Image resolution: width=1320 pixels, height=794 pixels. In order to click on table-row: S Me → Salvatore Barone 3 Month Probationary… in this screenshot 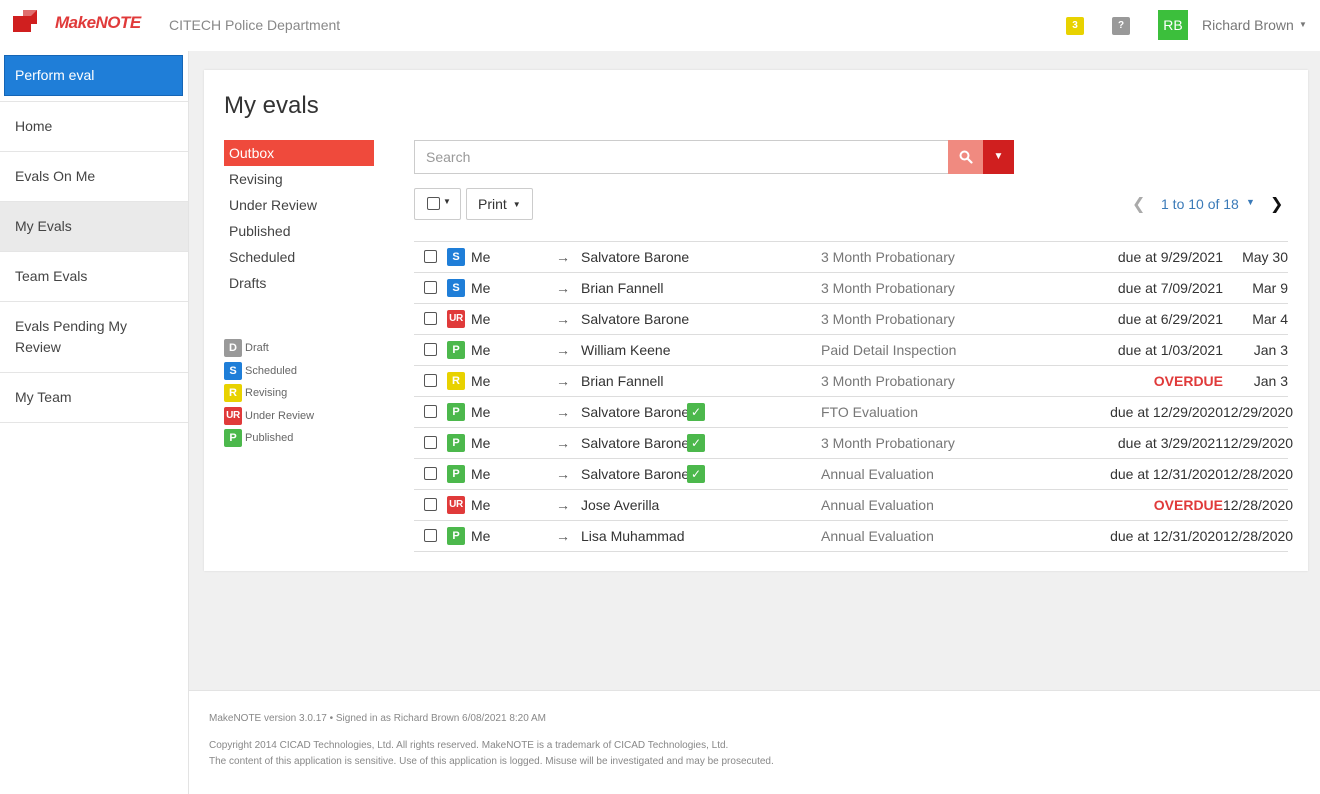, I will do `click(851, 257)`.